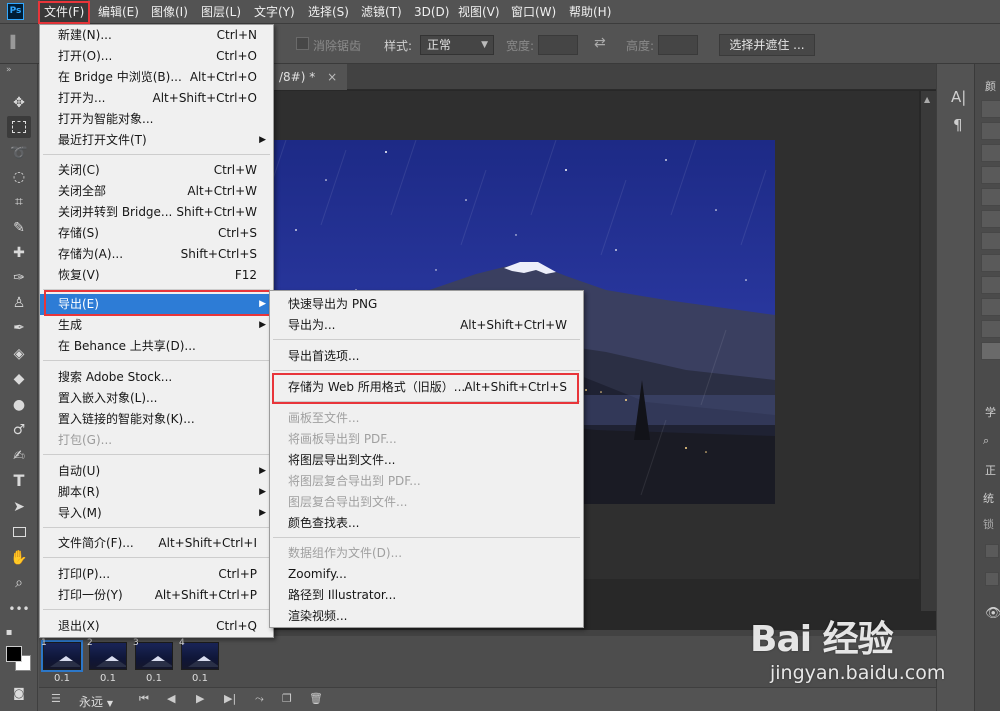  What do you see at coordinates (533, 12) in the screenshot?
I see `menu-window: 窗口(W)` at bounding box center [533, 12].